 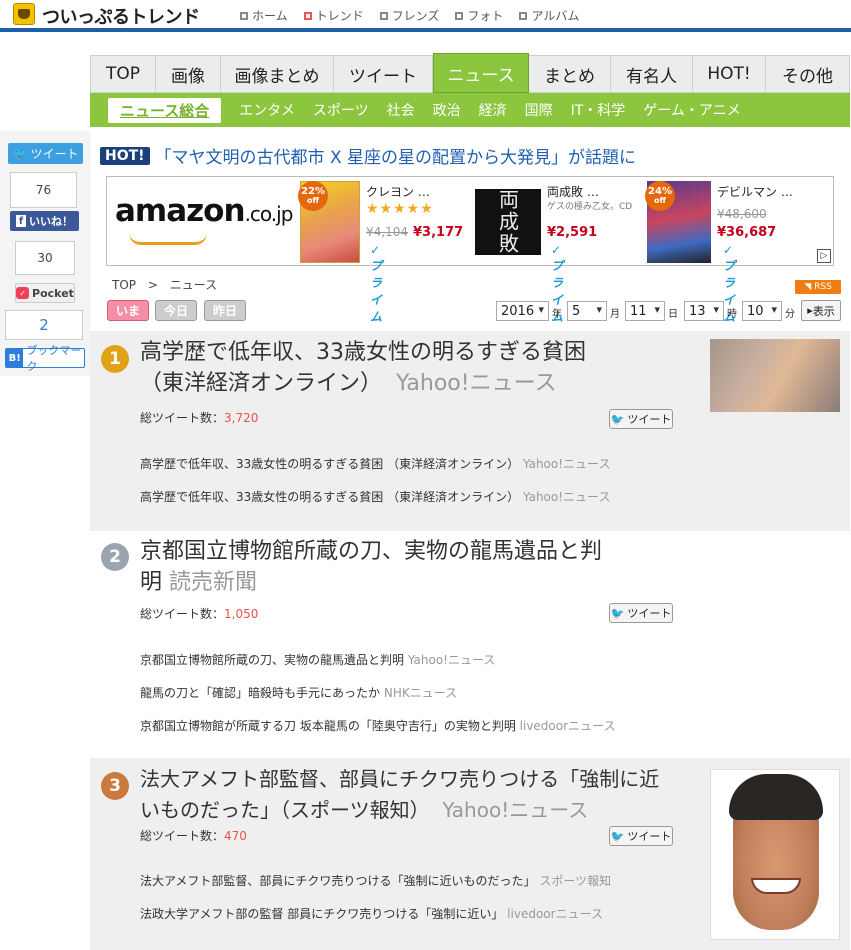 What do you see at coordinates (371, 551) in the screenshot?
I see `article-title-line1: 京都国立博物館所蔵の刀、実物の龍馬遺品と判` at bounding box center [371, 551].